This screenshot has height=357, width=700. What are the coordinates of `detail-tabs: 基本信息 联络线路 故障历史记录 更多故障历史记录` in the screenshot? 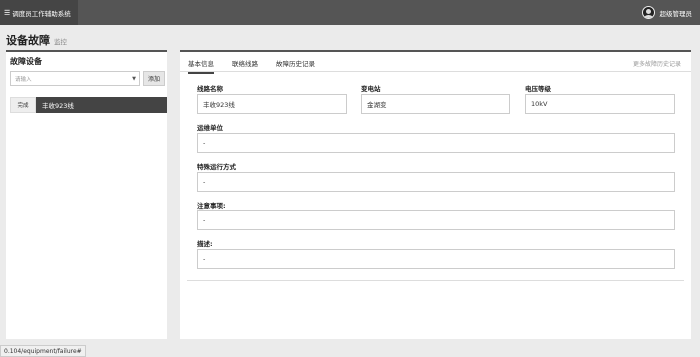 It's located at (435, 63).